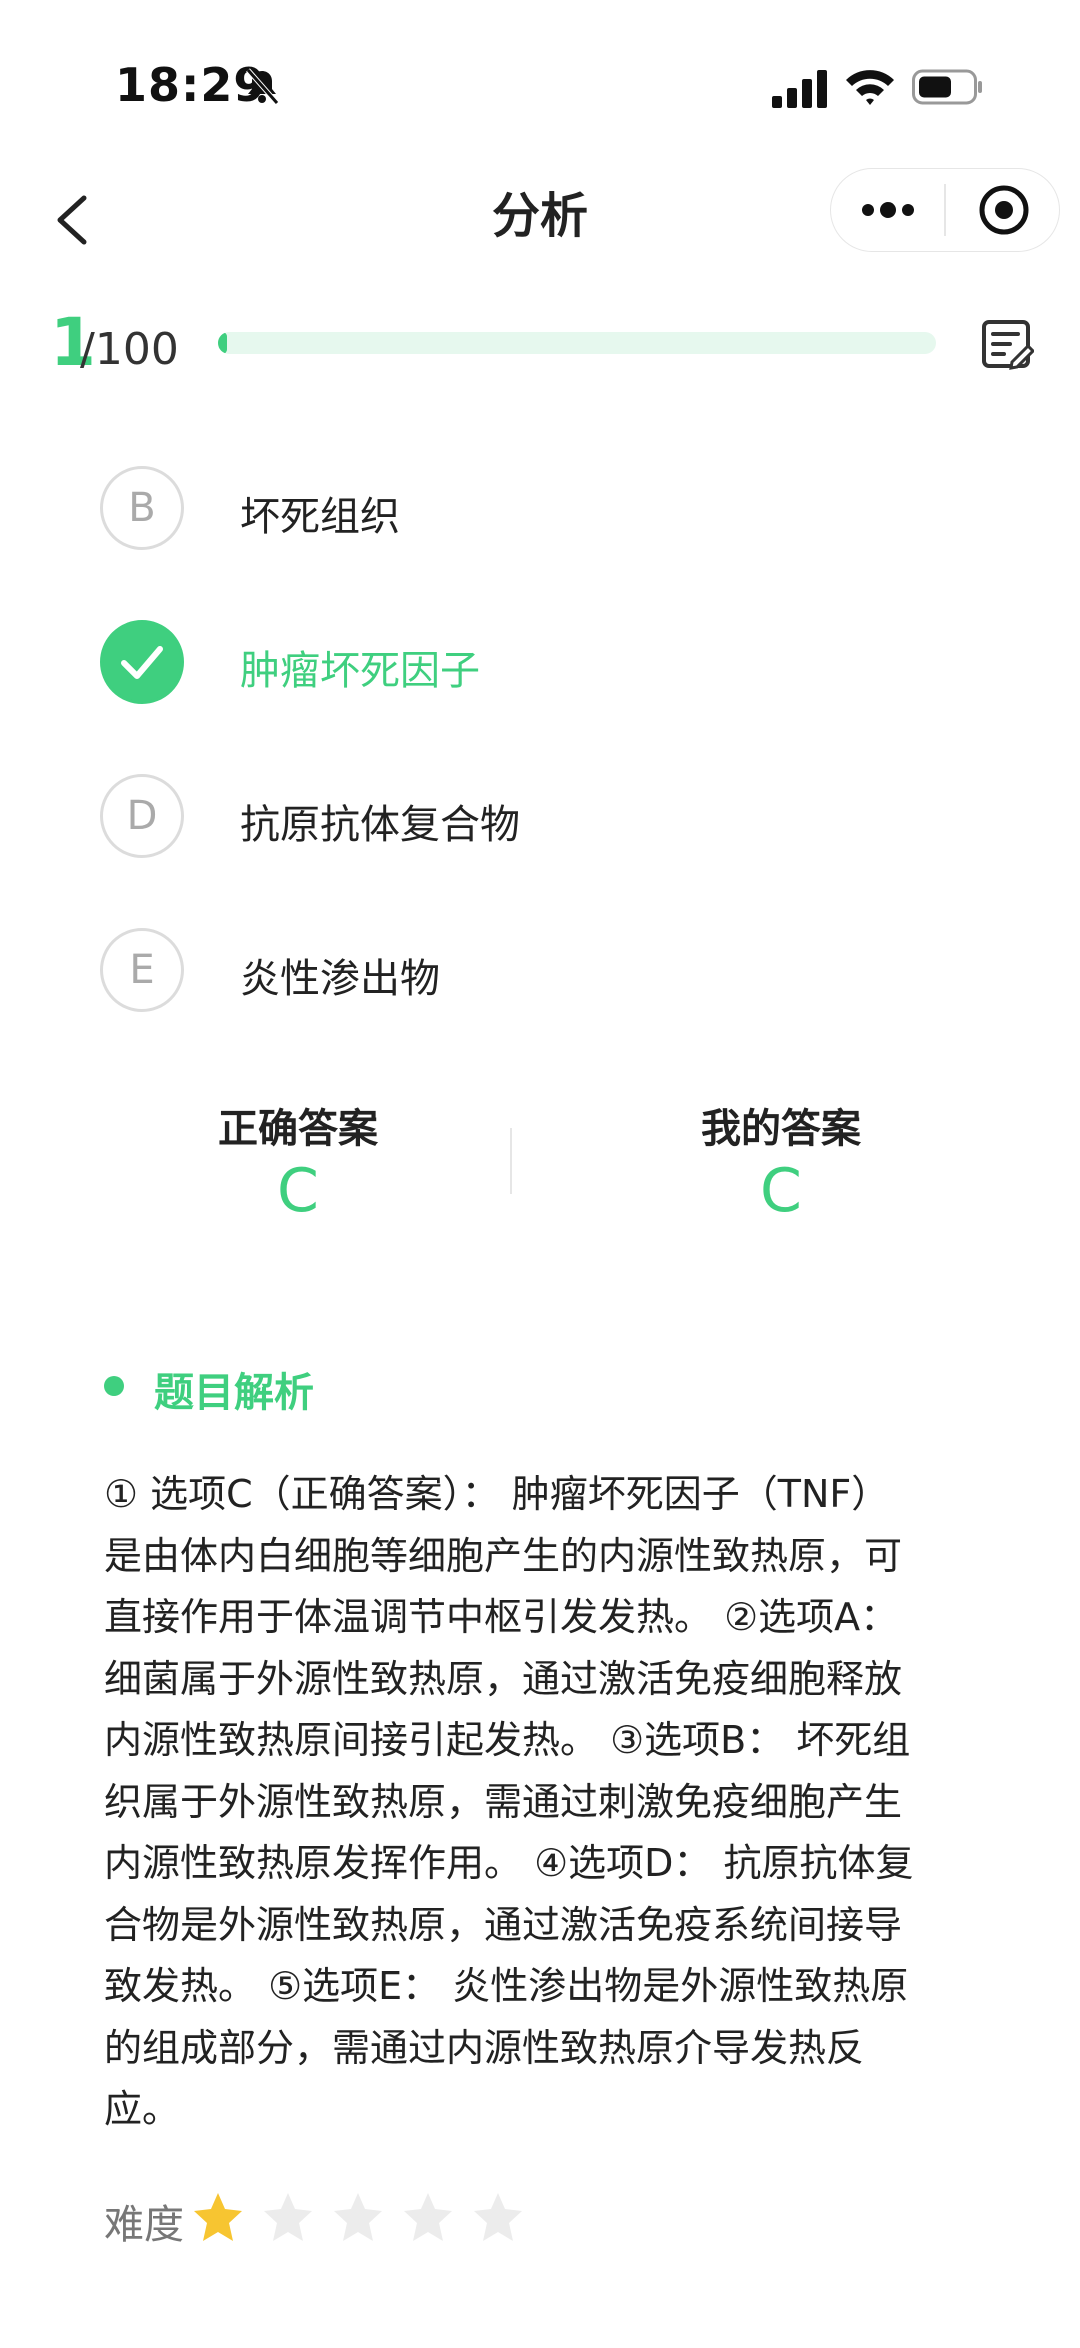  Describe the element at coordinates (1007, 344) in the screenshot. I see `answer-sheet-icon` at that location.